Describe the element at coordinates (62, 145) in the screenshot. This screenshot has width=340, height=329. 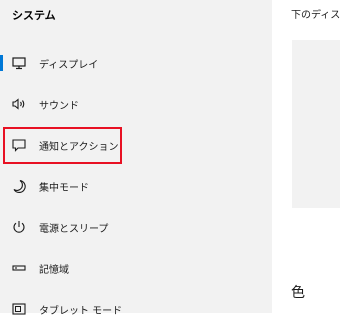
I see `annotation-highlight-box` at that location.